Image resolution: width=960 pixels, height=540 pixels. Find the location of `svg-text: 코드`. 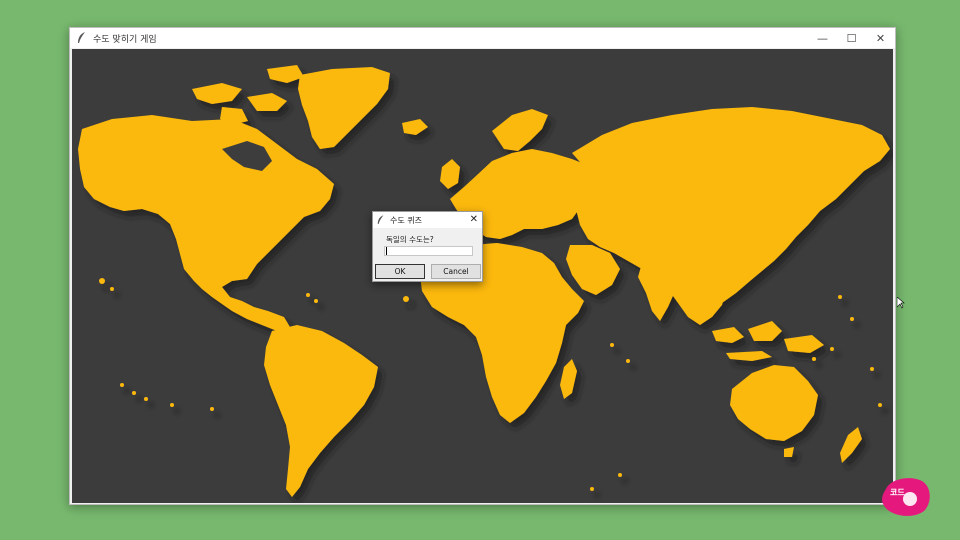

svg-text: 코드 is located at coordinates (897, 492).